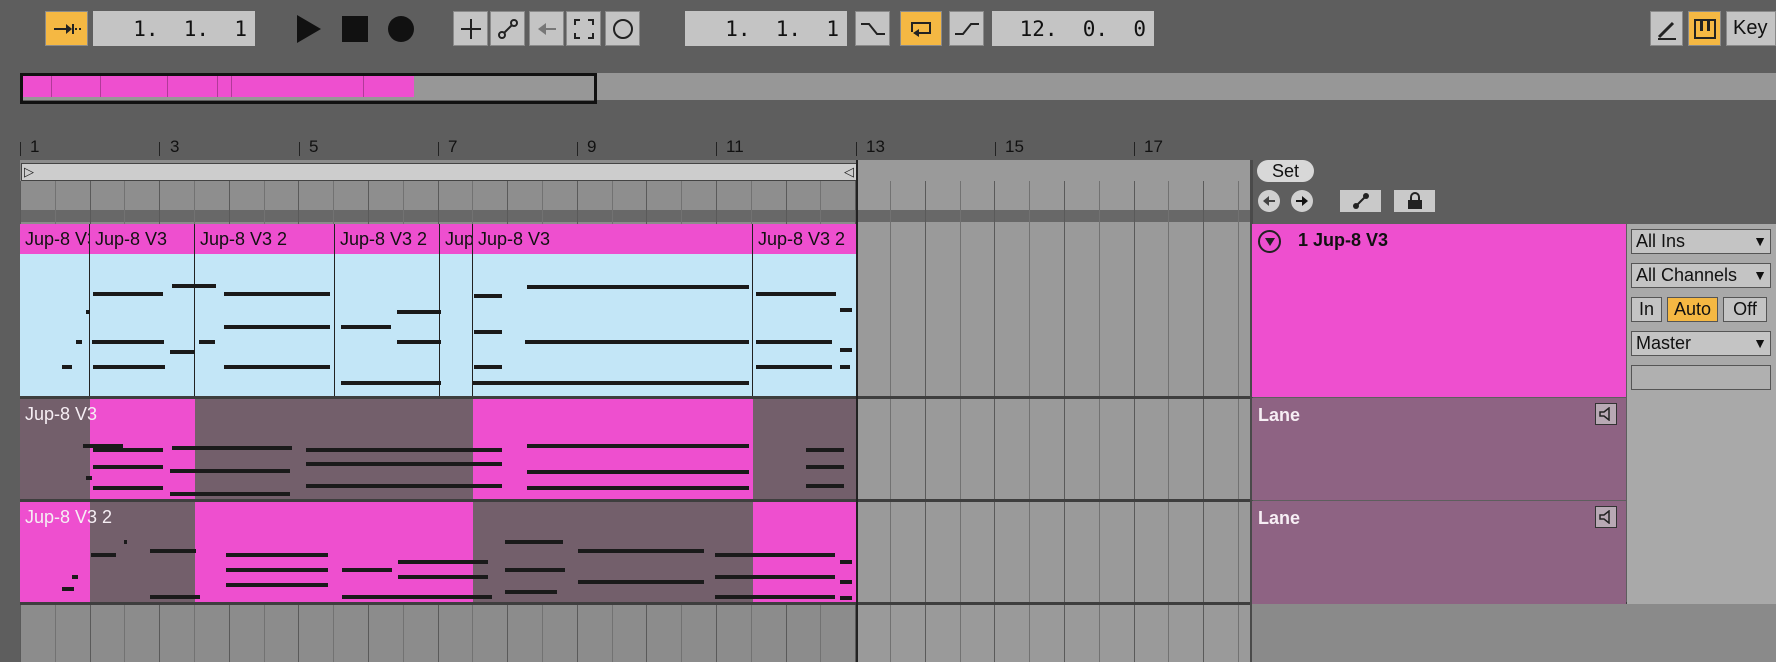 The width and height of the screenshot is (1776, 662). What do you see at coordinates (1360, 201) in the screenshot?
I see `automation-reset-button` at bounding box center [1360, 201].